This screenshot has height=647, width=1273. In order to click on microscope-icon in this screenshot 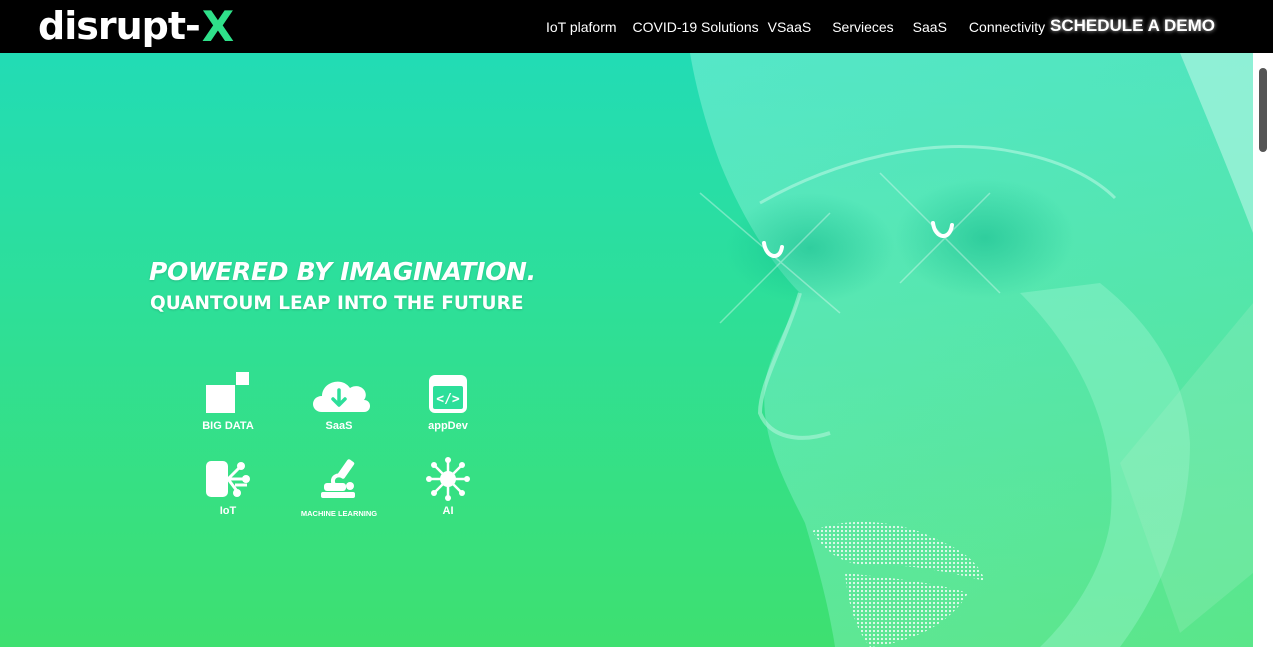, I will do `click(338, 478)`.